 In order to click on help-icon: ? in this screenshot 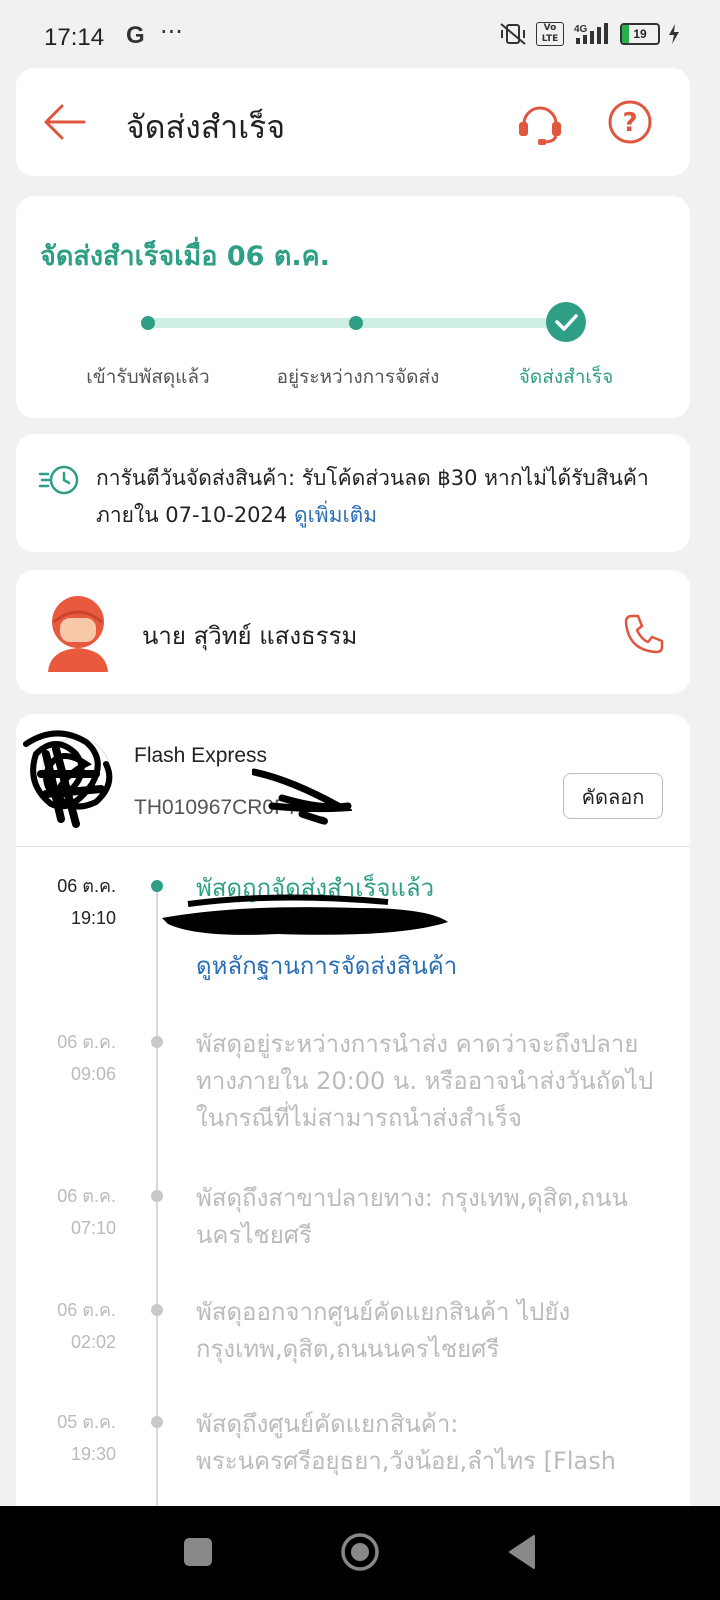, I will do `click(630, 122)`.